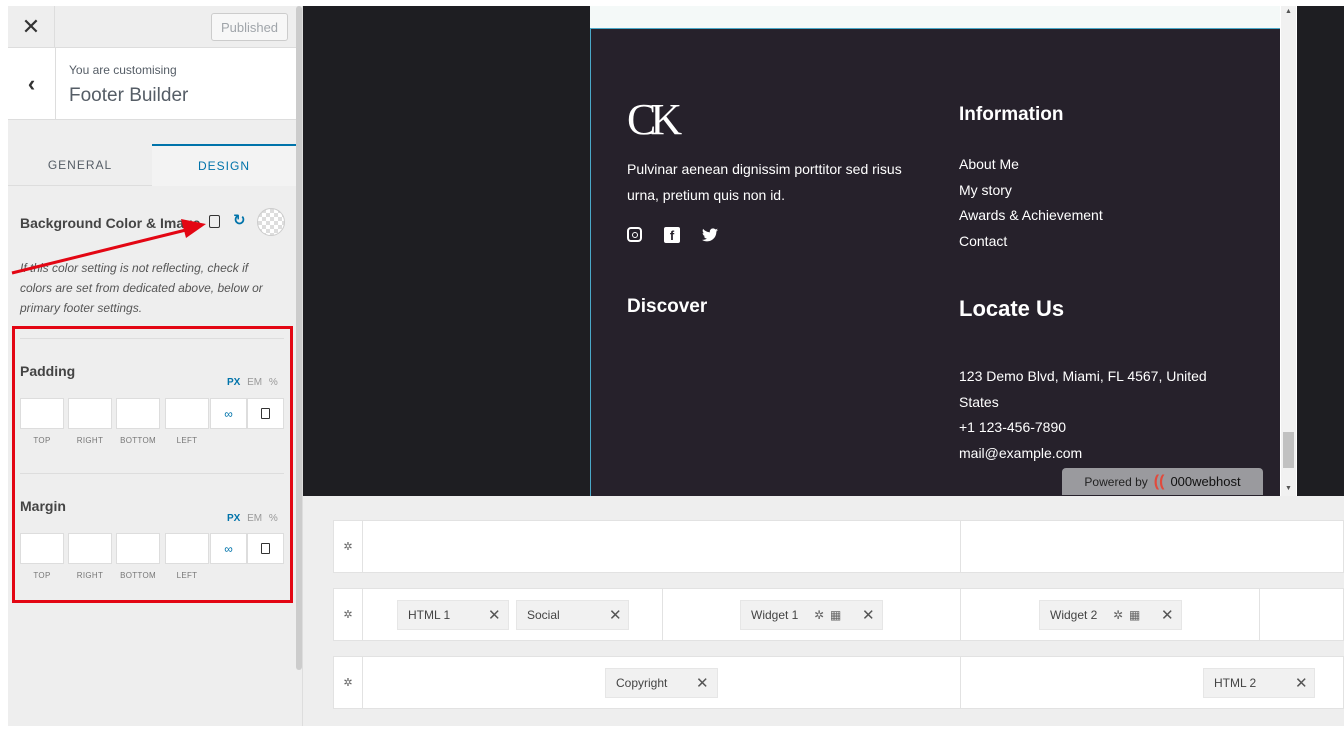 Image resolution: width=1344 pixels, height=737 pixels. I want to click on padding-bottom-input, so click(138, 413).